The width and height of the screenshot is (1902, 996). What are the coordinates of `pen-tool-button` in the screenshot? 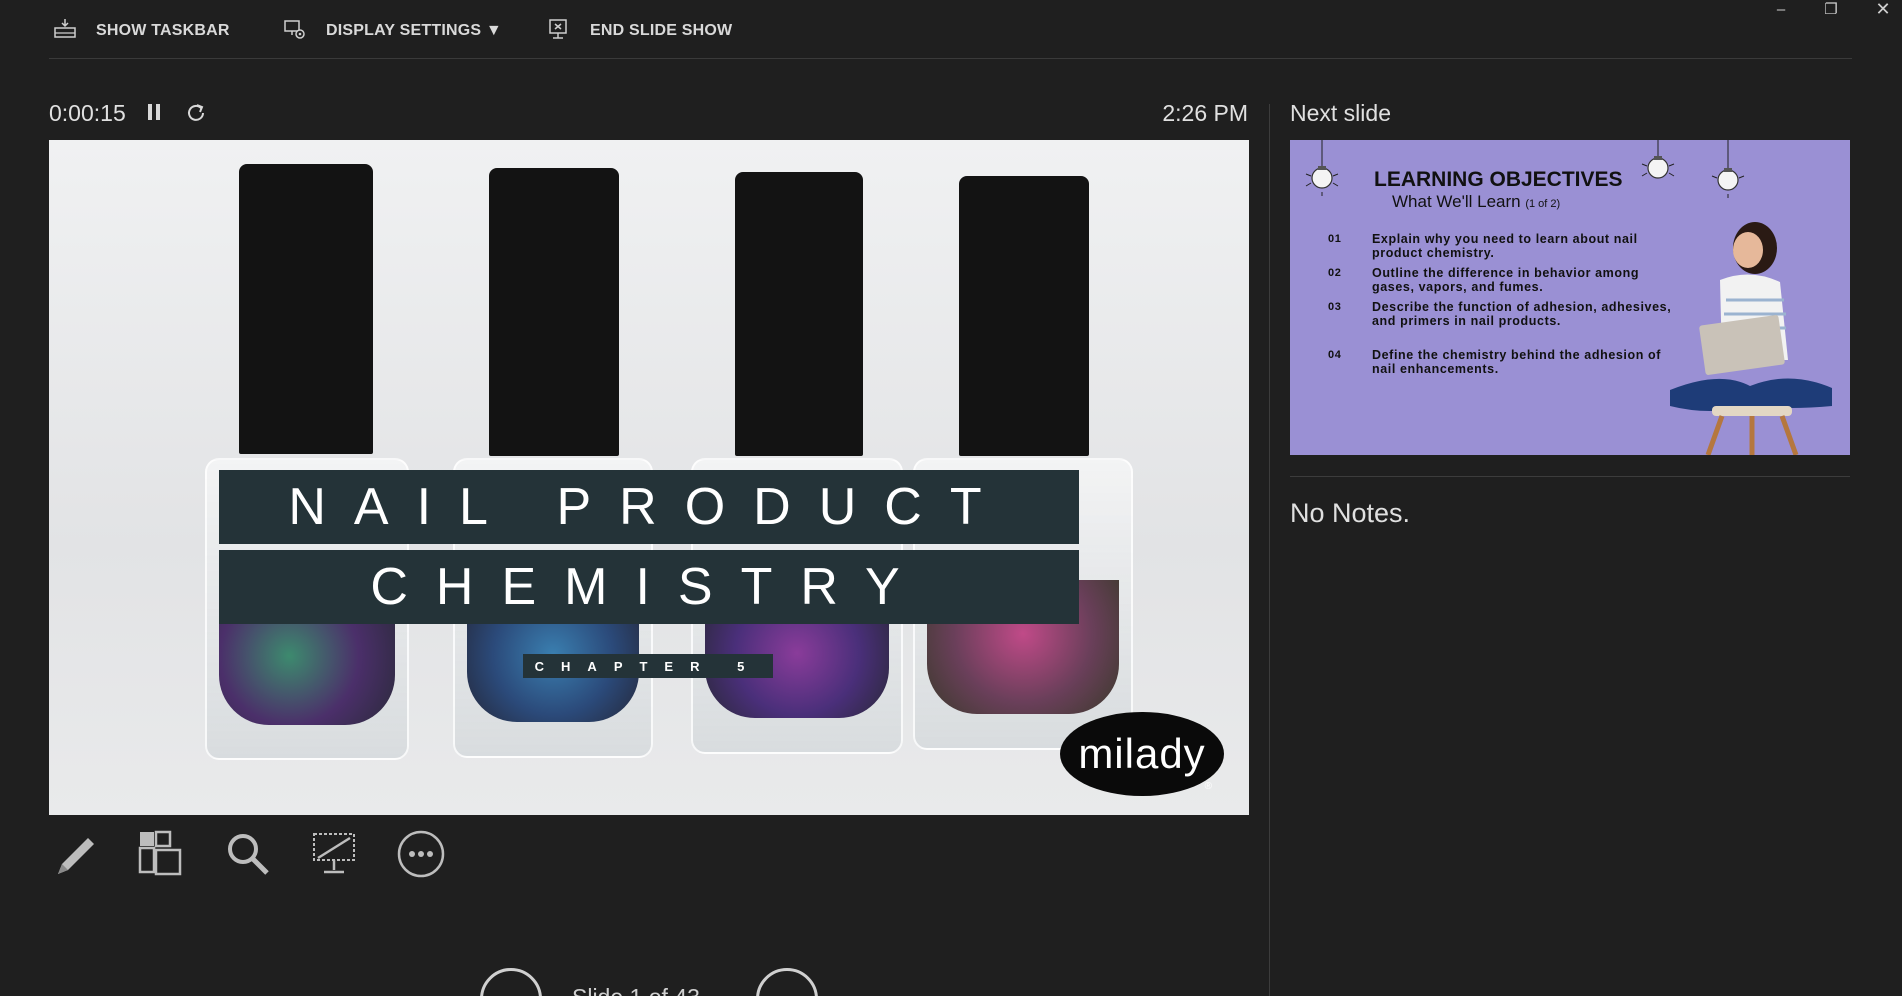 It's located at (76, 856).